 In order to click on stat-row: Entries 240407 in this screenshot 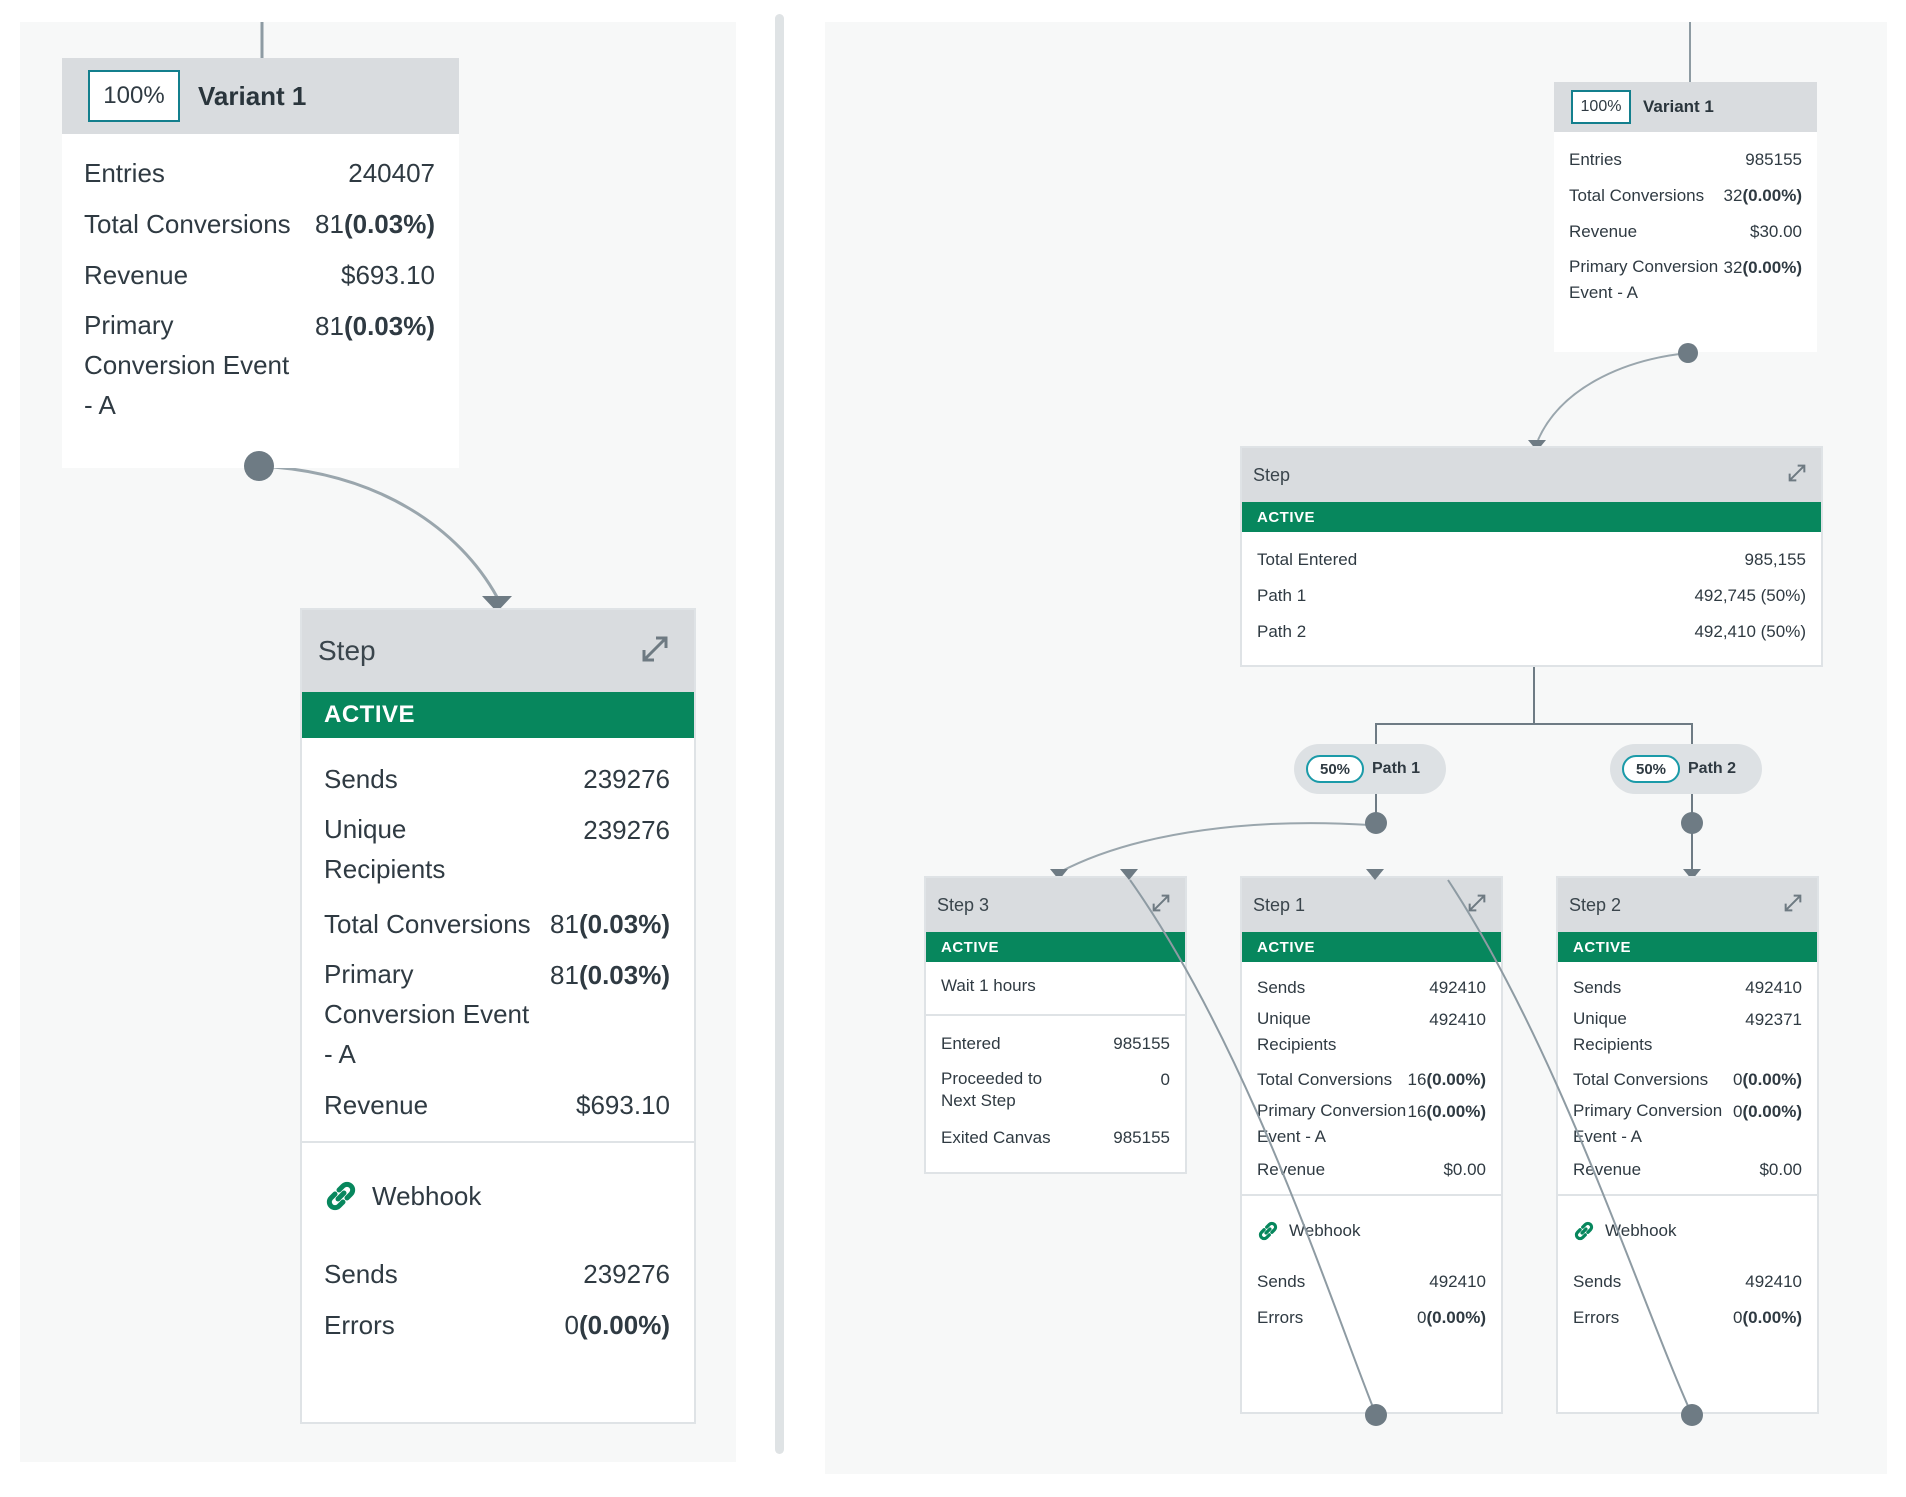, I will do `click(259, 173)`.